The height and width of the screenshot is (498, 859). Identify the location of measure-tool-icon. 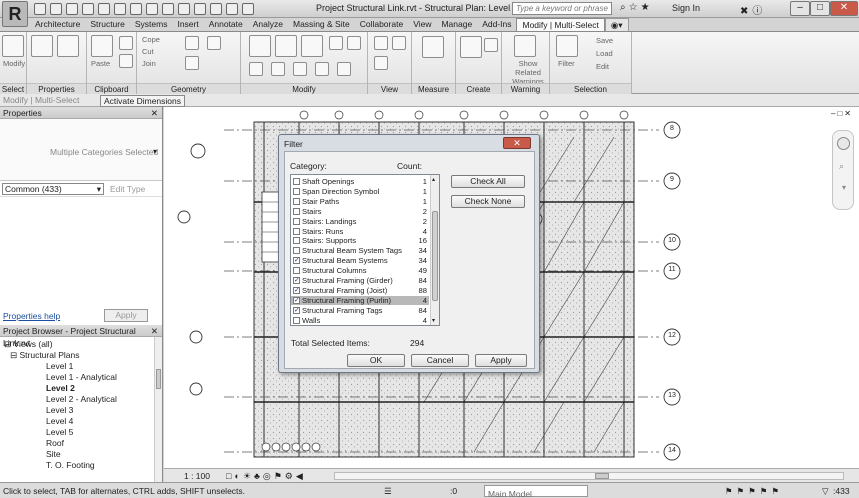
(433, 47).